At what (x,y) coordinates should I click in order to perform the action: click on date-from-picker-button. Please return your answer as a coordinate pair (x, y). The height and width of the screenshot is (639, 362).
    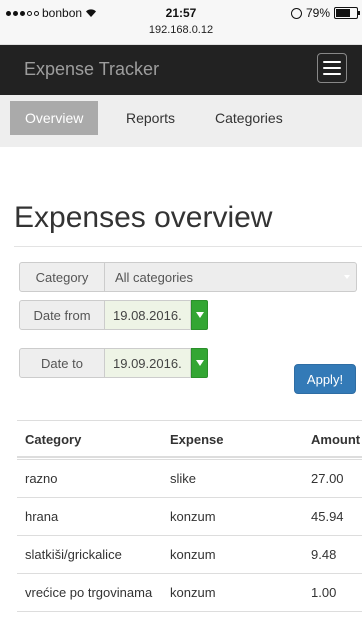
    Looking at the image, I should click on (199, 315).